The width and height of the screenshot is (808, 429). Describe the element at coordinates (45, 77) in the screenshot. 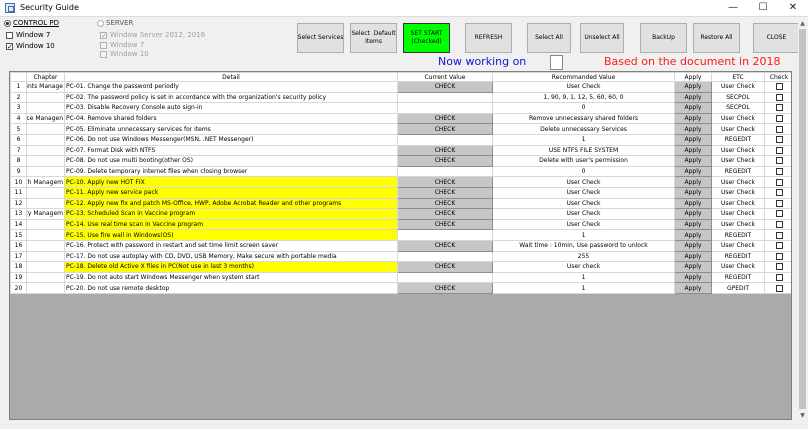

I see `column-header-chapter: Chapter` at that location.